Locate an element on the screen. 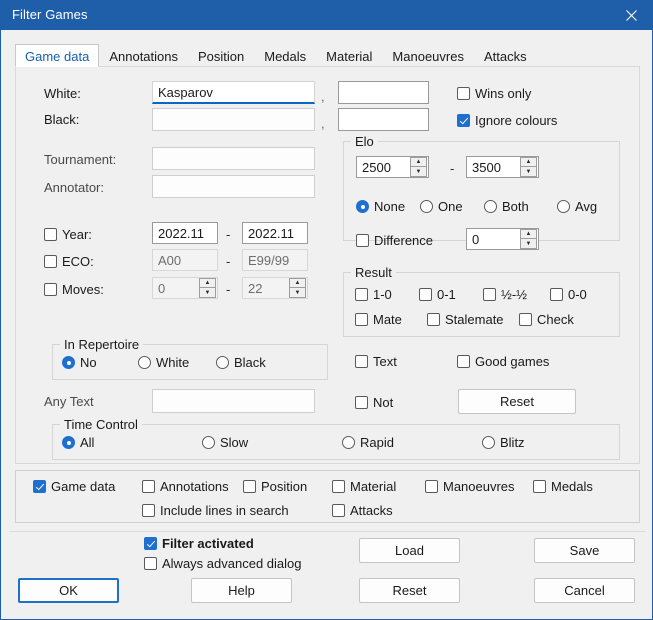 This screenshot has width=653, height=620. any-text-input is located at coordinates (233, 401).